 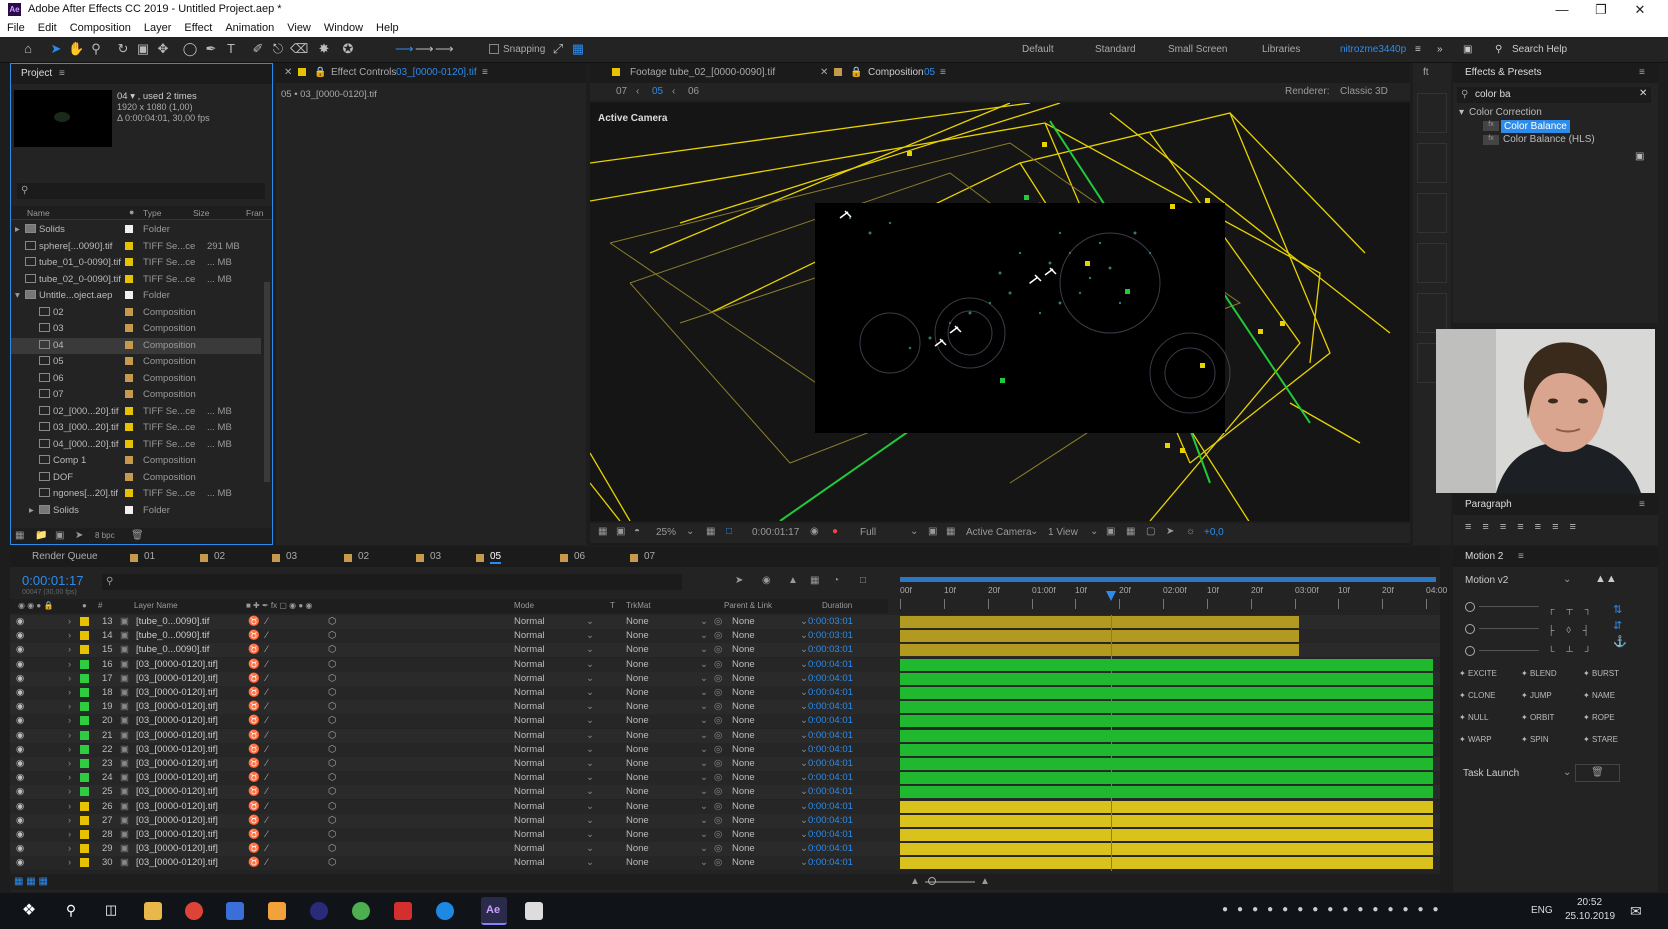 I want to click on footage-tab: Footage tube_02_[0000-0090].tif, so click(x=702, y=72).